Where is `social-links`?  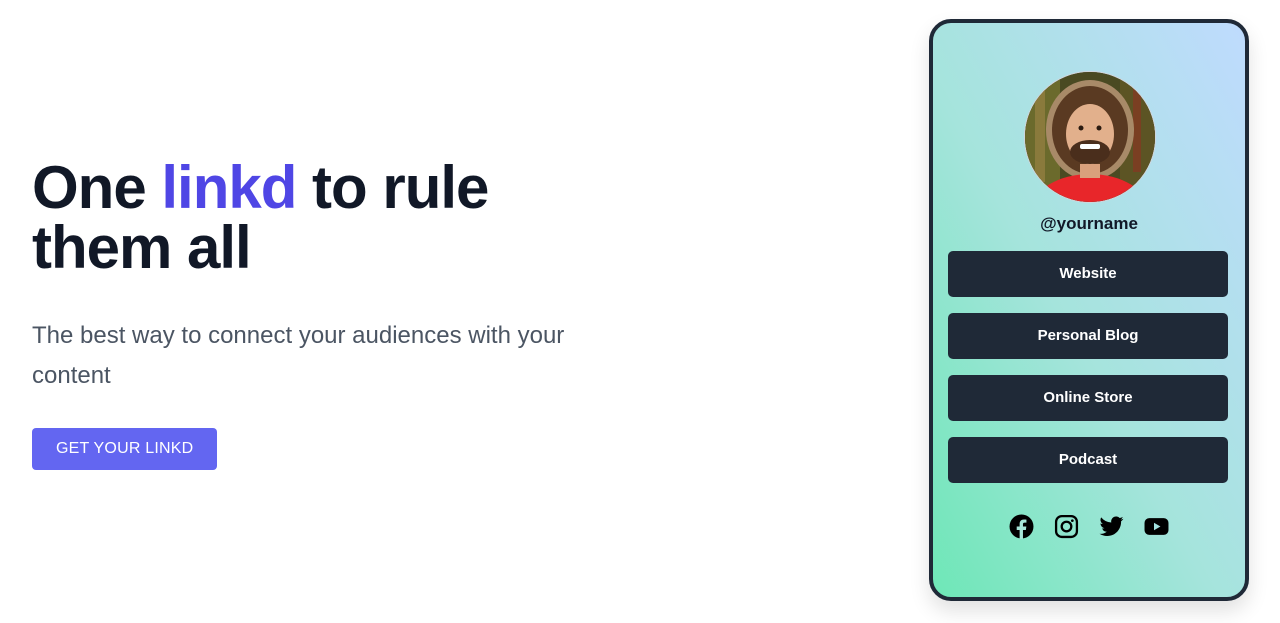
social-links is located at coordinates (1089, 526).